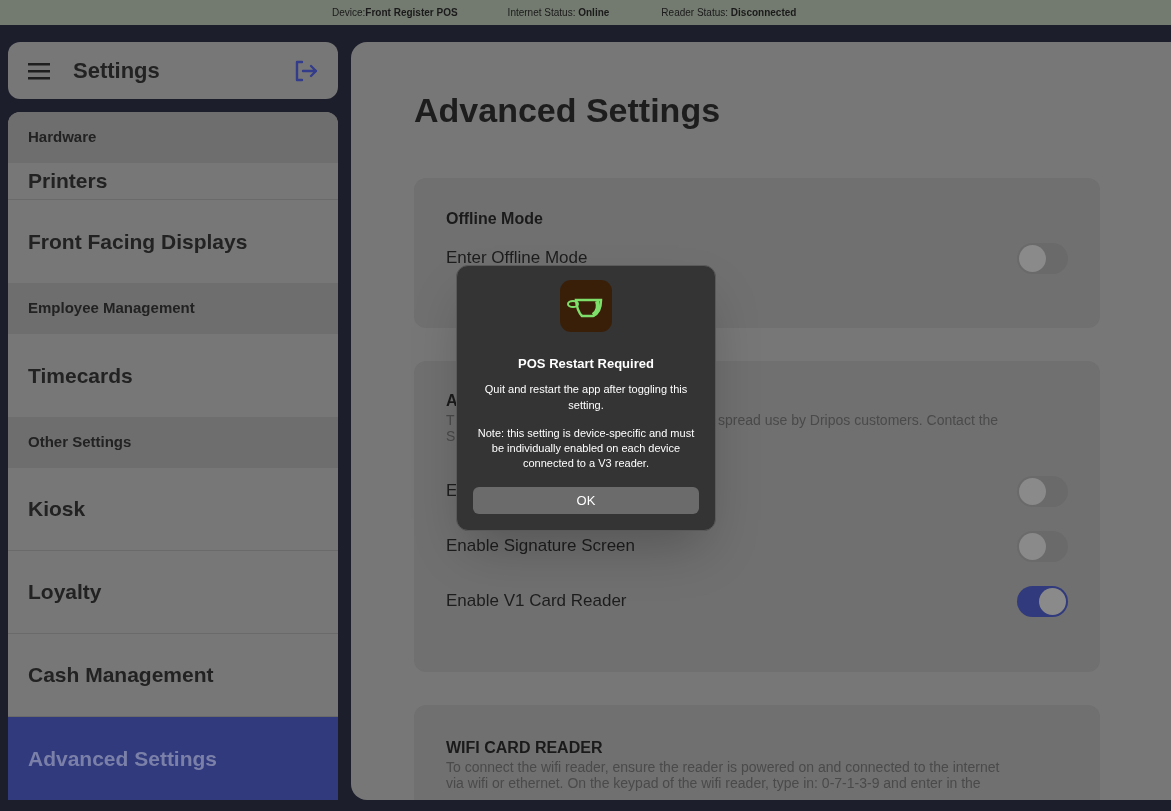  What do you see at coordinates (173, 758) in the screenshot?
I see `sidebar-item: Advanced Settings` at bounding box center [173, 758].